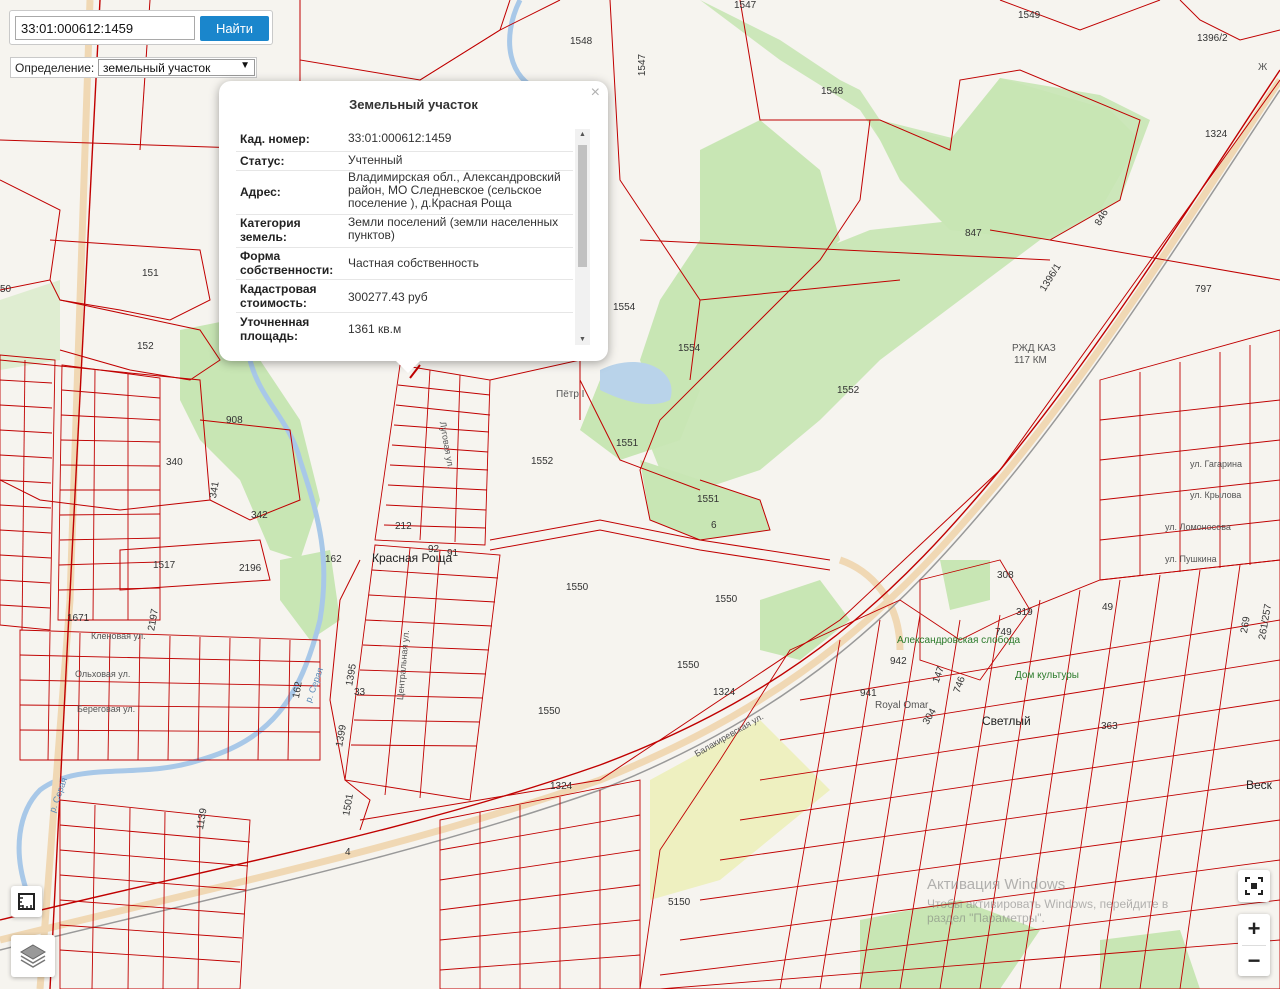  What do you see at coordinates (55, 68) in the screenshot?
I see `definition-label: Определение:` at bounding box center [55, 68].